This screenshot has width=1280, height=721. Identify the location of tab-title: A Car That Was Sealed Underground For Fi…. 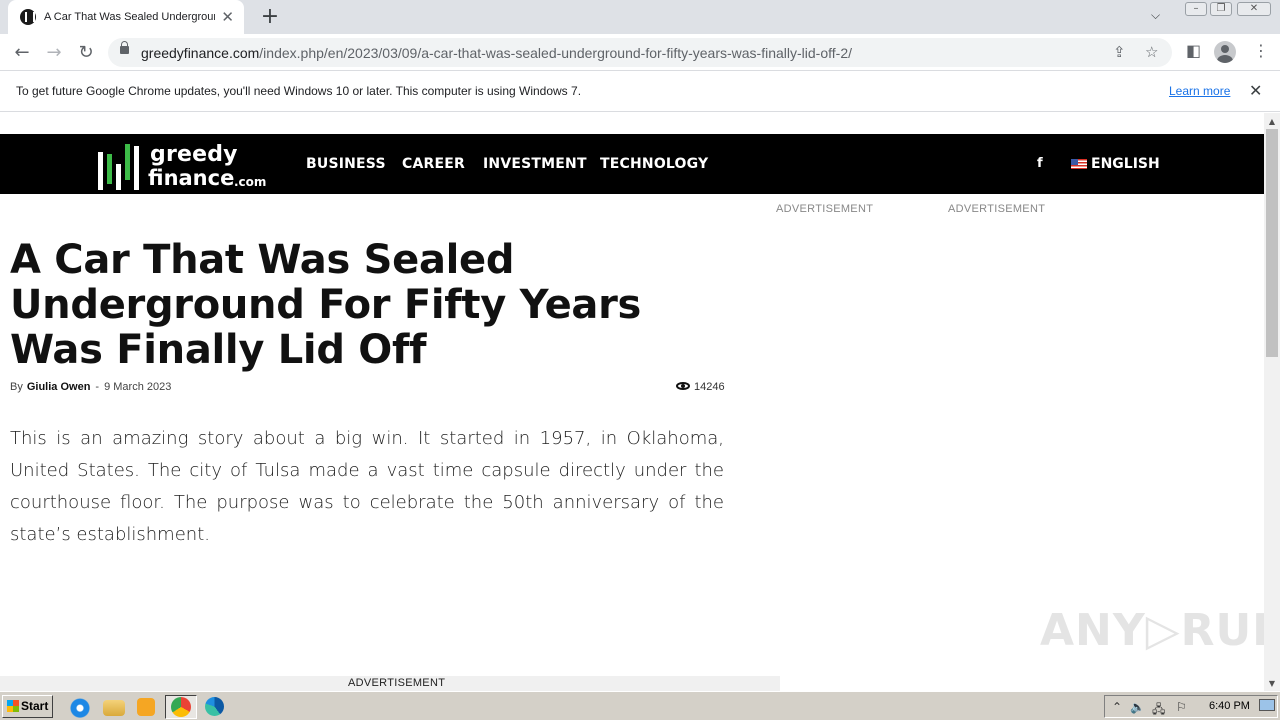
(129, 17).